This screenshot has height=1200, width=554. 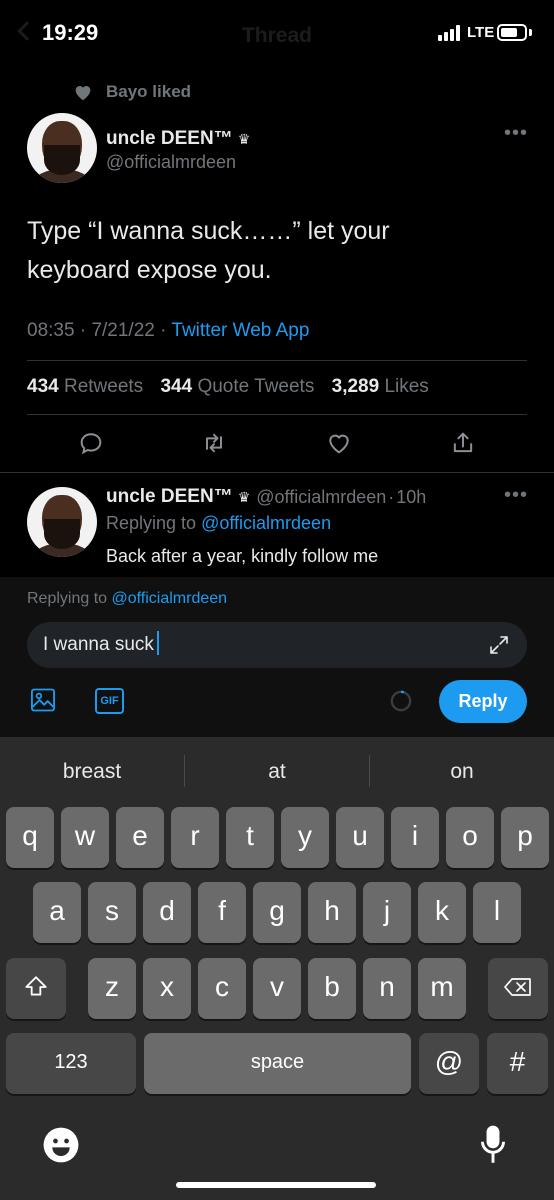 What do you see at coordinates (149, 91) in the screenshot?
I see `liked-text: Bayo liked` at bounding box center [149, 91].